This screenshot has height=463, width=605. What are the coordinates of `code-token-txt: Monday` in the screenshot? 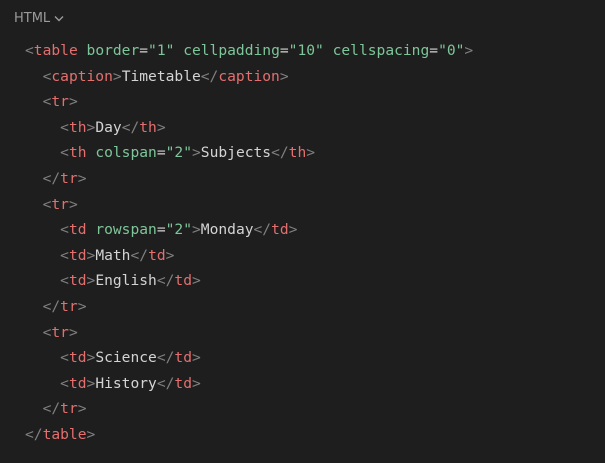 It's located at (227, 230).